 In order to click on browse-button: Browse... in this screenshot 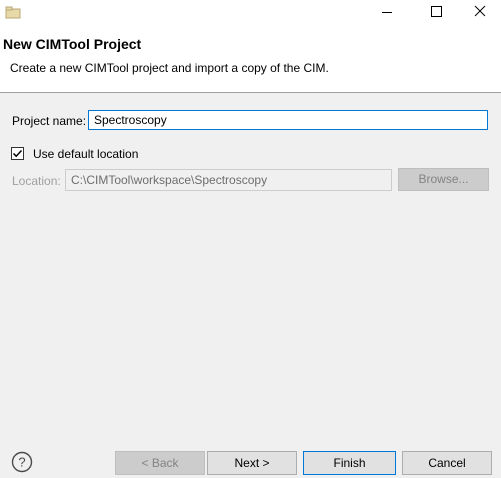, I will do `click(443, 179)`.